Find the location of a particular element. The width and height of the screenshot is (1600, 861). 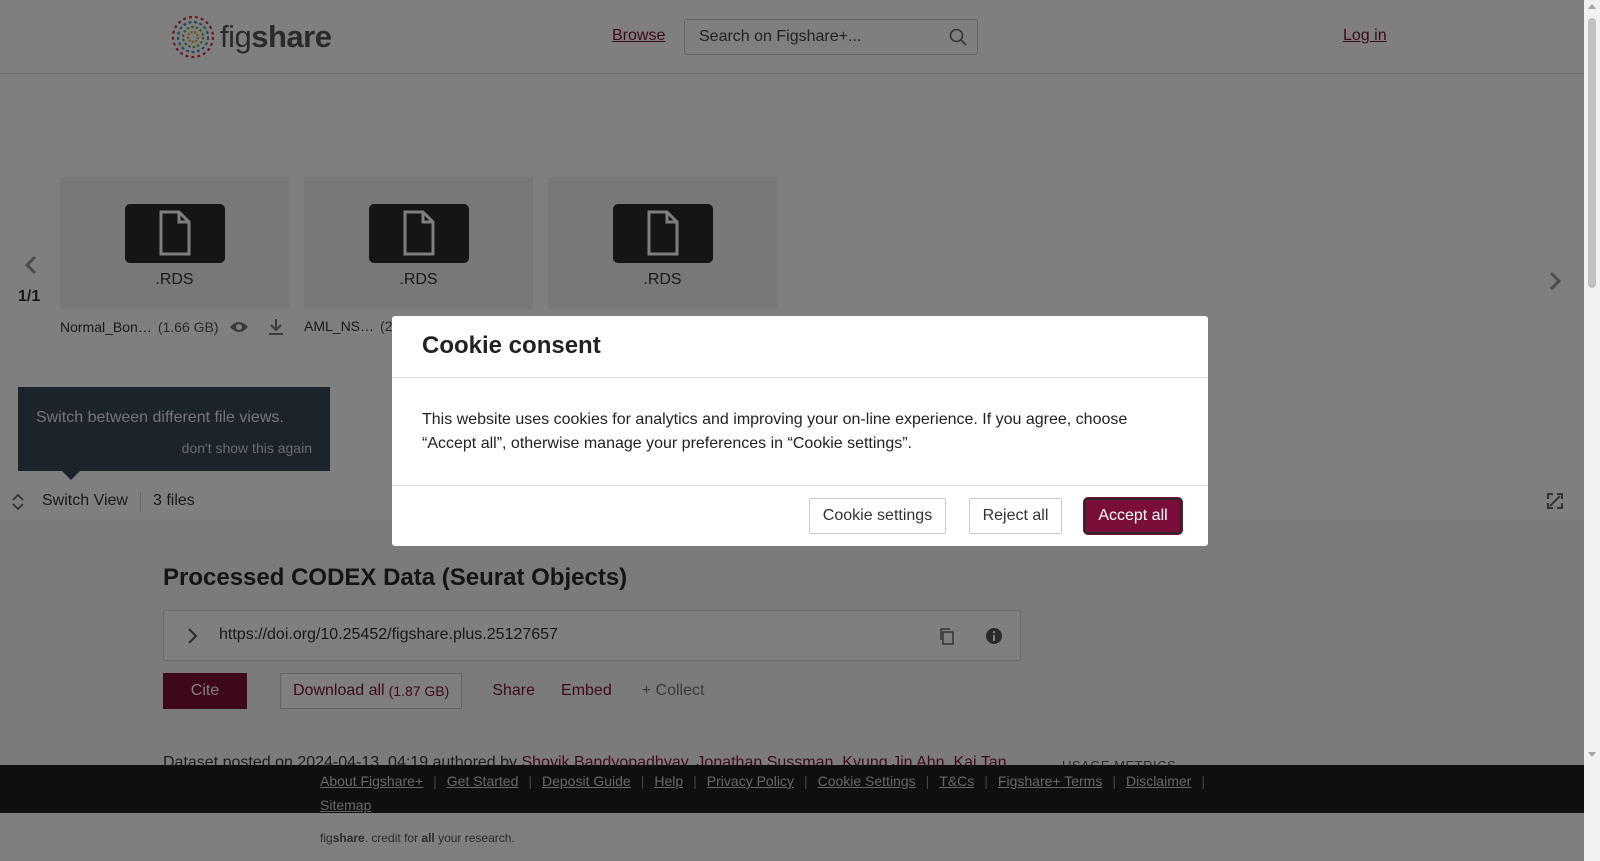

reject-all-button: Reject all is located at coordinates (1015, 516).